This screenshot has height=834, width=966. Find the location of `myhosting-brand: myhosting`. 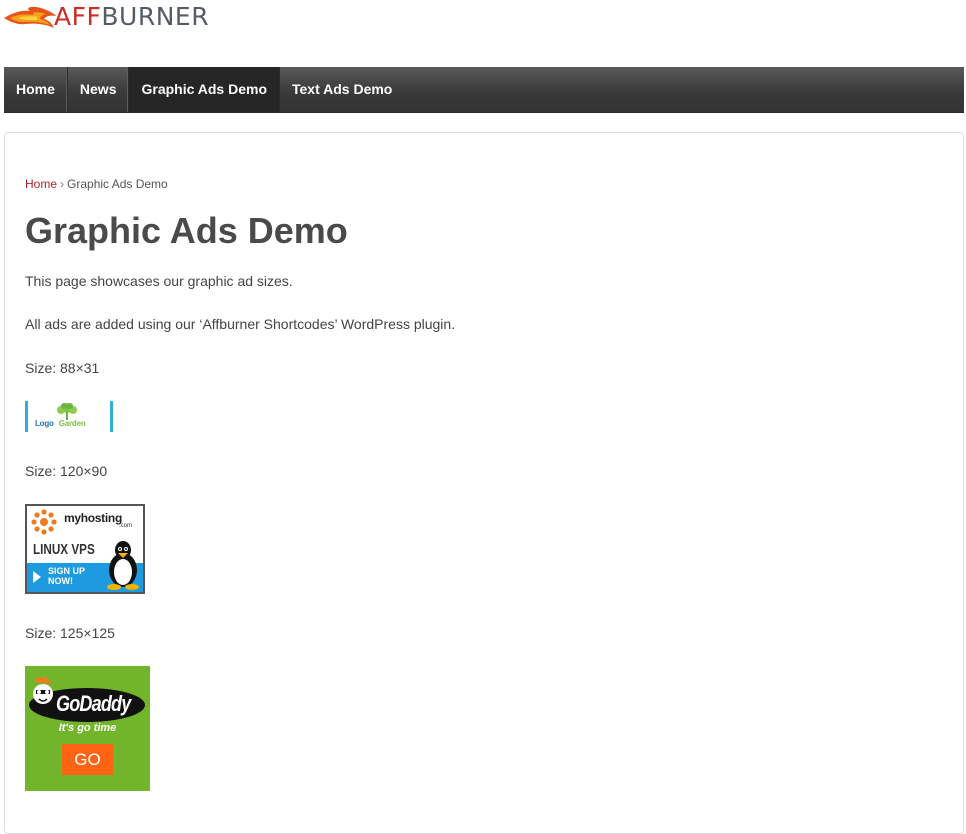

myhosting-brand: myhosting is located at coordinates (93, 518).